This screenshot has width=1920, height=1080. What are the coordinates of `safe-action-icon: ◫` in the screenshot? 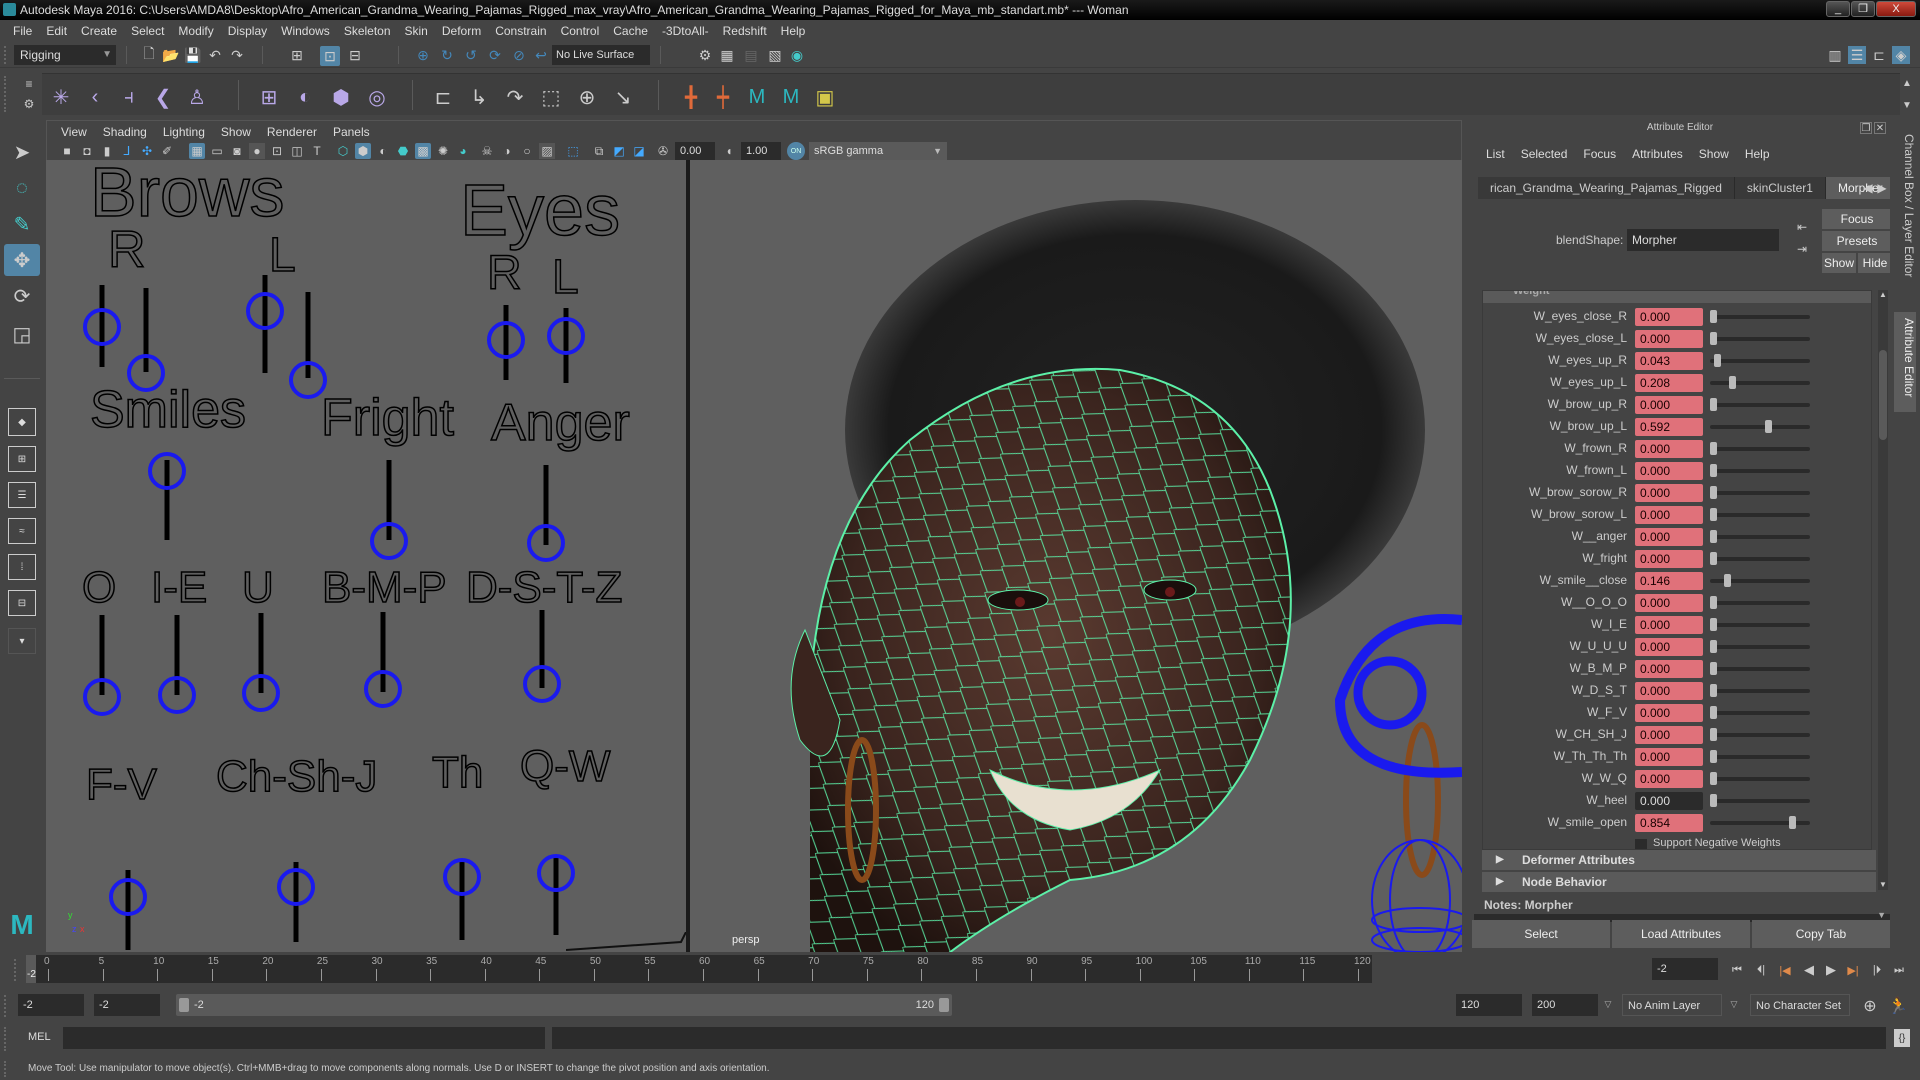 It's located at (297, 151).